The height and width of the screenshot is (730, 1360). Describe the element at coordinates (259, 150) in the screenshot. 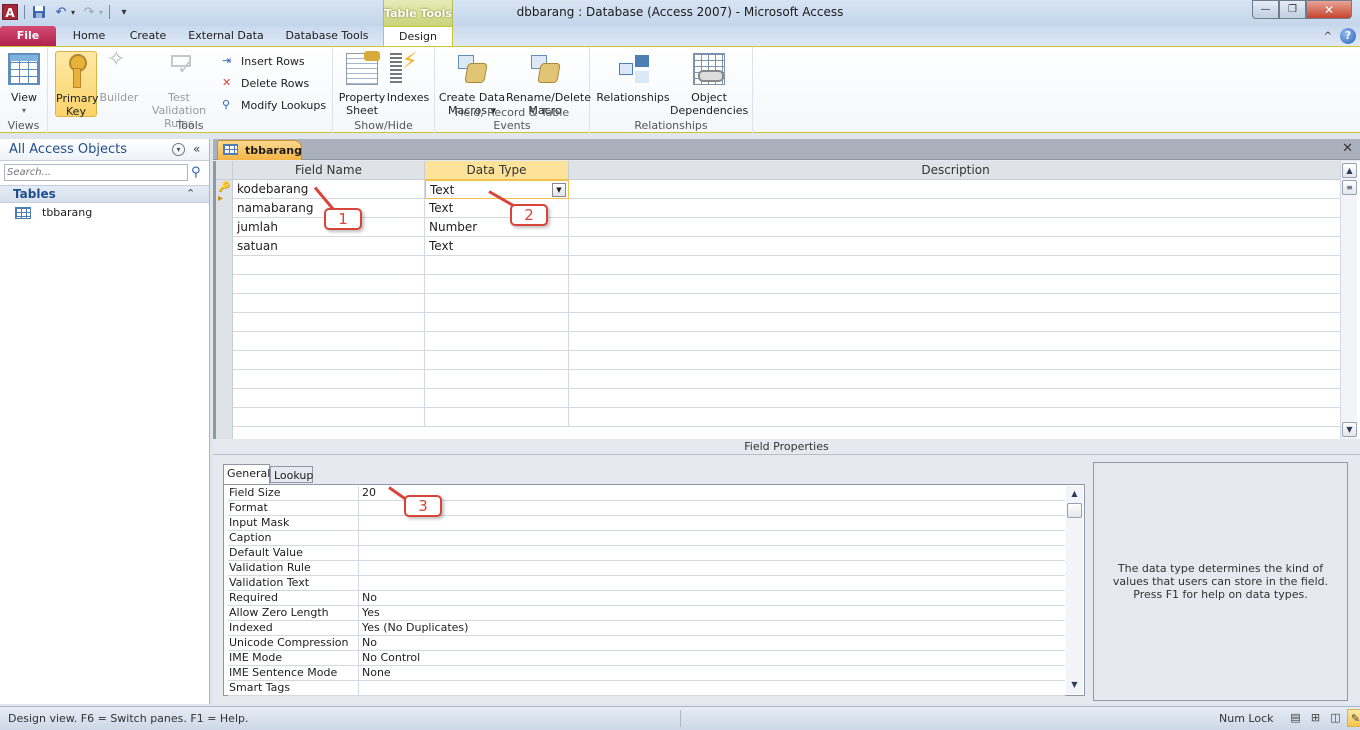

I see `document-tab-tbbarang: tbbarang` at that location.